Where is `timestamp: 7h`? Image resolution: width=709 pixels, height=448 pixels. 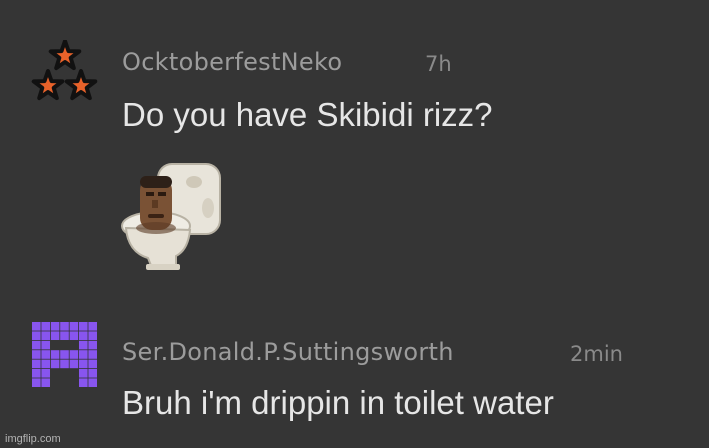
timestamp: 7h is located at coordinates (438, 64).